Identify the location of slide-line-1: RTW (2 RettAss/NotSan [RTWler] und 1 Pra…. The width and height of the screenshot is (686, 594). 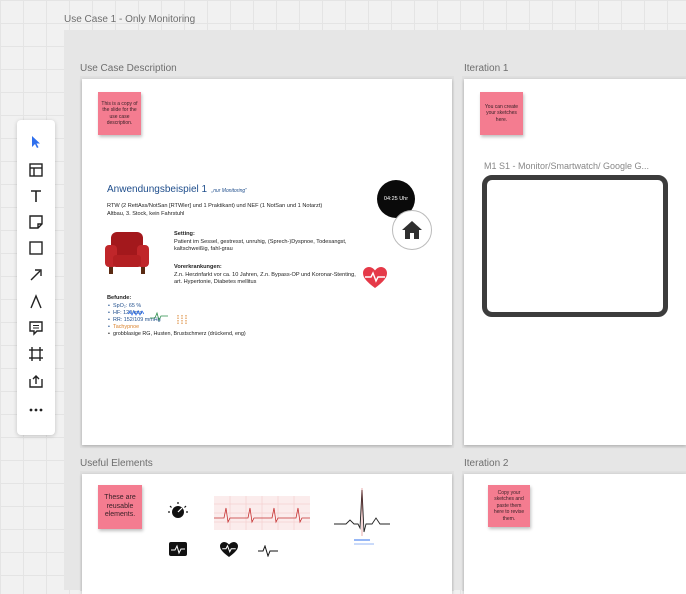
(215, 206).